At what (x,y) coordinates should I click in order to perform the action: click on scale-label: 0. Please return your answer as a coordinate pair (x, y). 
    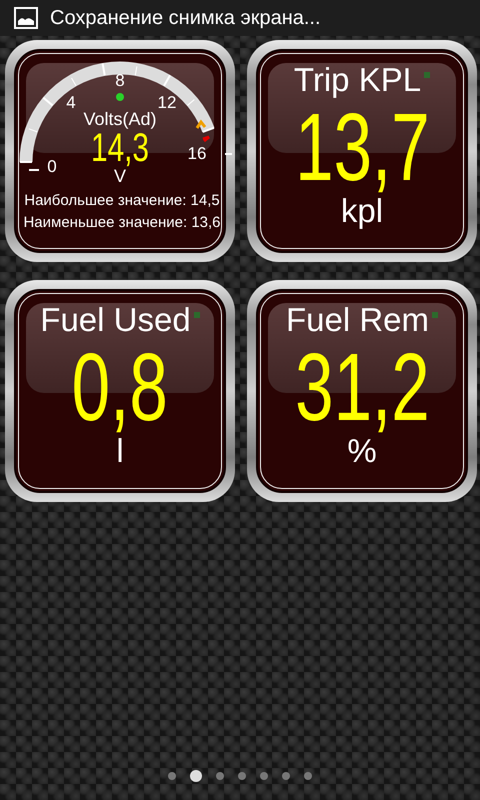
    Looking at the image, I should click on (52, 166).